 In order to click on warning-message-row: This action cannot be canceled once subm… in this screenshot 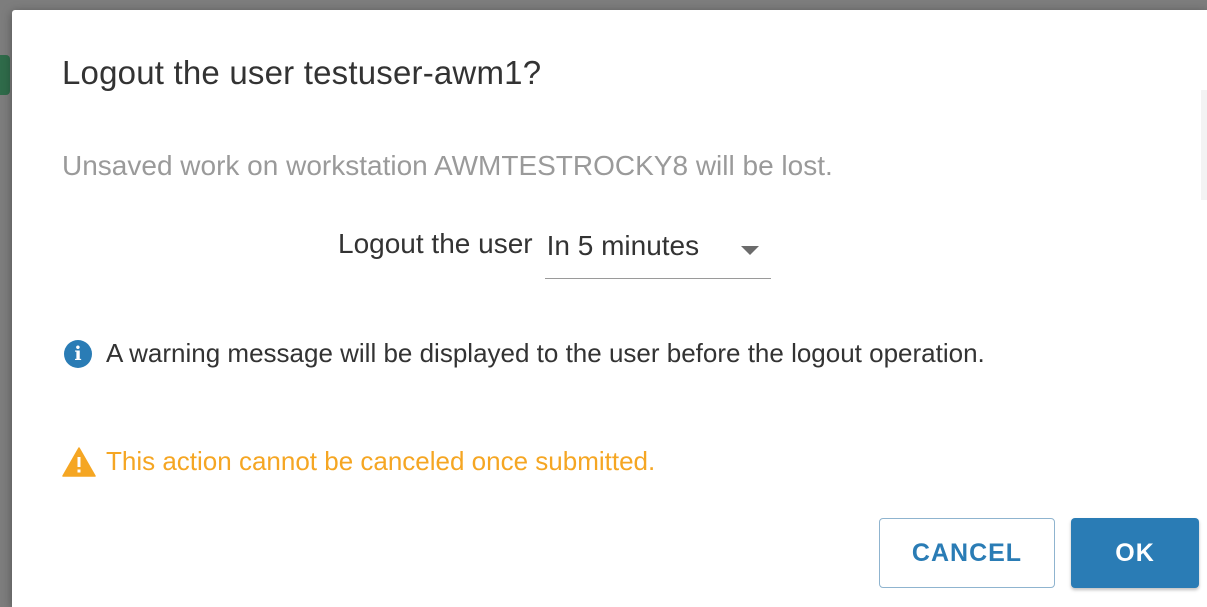, I will do `click(358, 461)`.